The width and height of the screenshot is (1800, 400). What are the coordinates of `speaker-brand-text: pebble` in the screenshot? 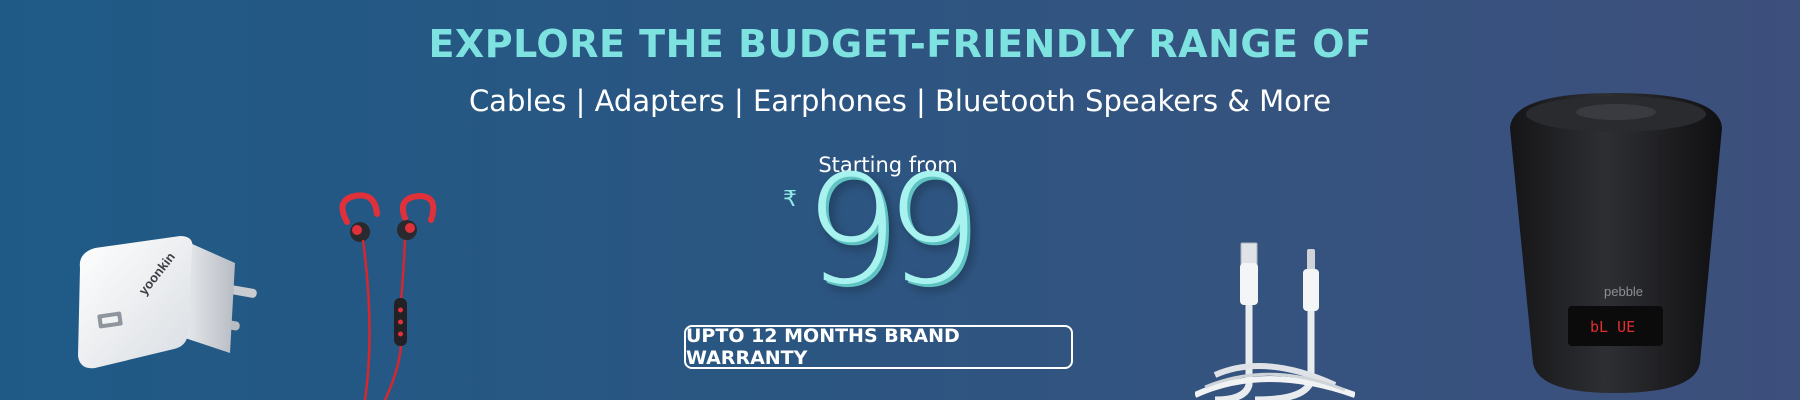 It's located at (1623, 291).